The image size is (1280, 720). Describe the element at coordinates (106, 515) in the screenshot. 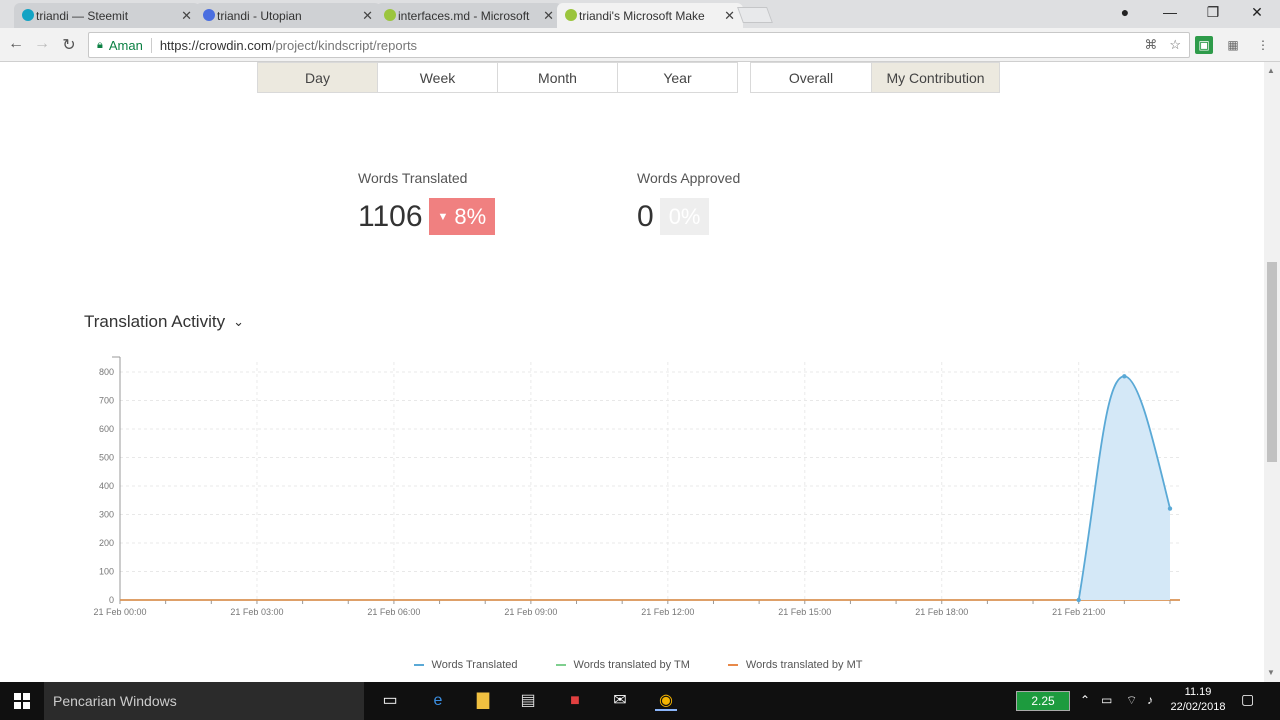

I see `y-tick-label: 300` at that location.